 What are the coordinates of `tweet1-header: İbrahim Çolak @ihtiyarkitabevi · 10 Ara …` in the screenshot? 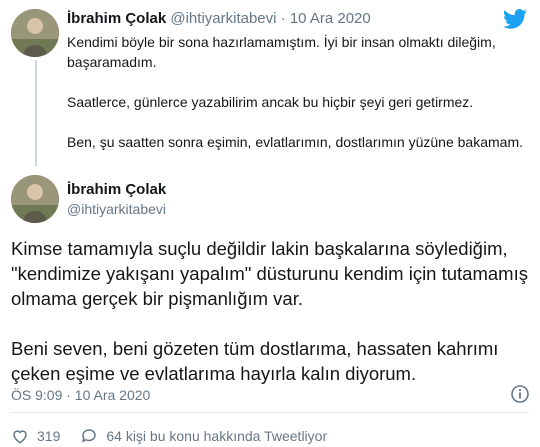 It's located at (219, 18).